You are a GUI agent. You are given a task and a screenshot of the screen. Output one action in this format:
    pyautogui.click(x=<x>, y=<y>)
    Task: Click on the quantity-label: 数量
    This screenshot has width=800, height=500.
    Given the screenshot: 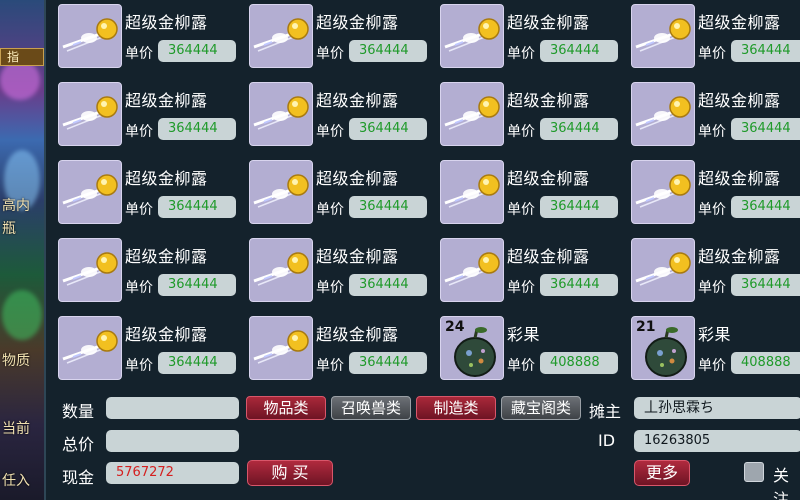 What is the action you would take?
    pyautogui.click(x=78, y=411)
    